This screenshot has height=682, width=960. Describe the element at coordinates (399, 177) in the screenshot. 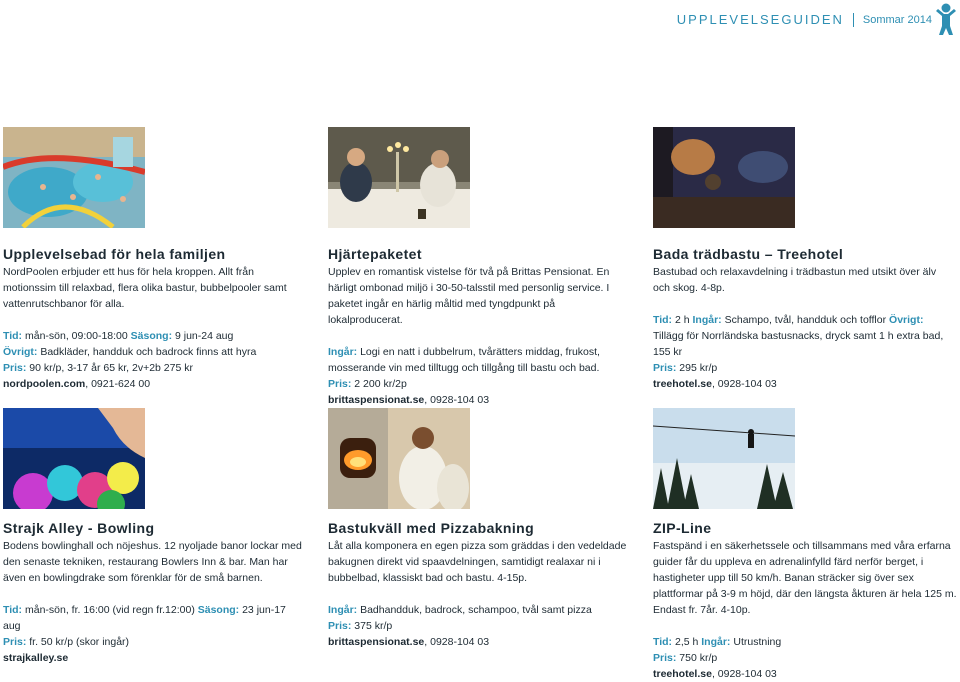

I see `dinner-photo` at that location.